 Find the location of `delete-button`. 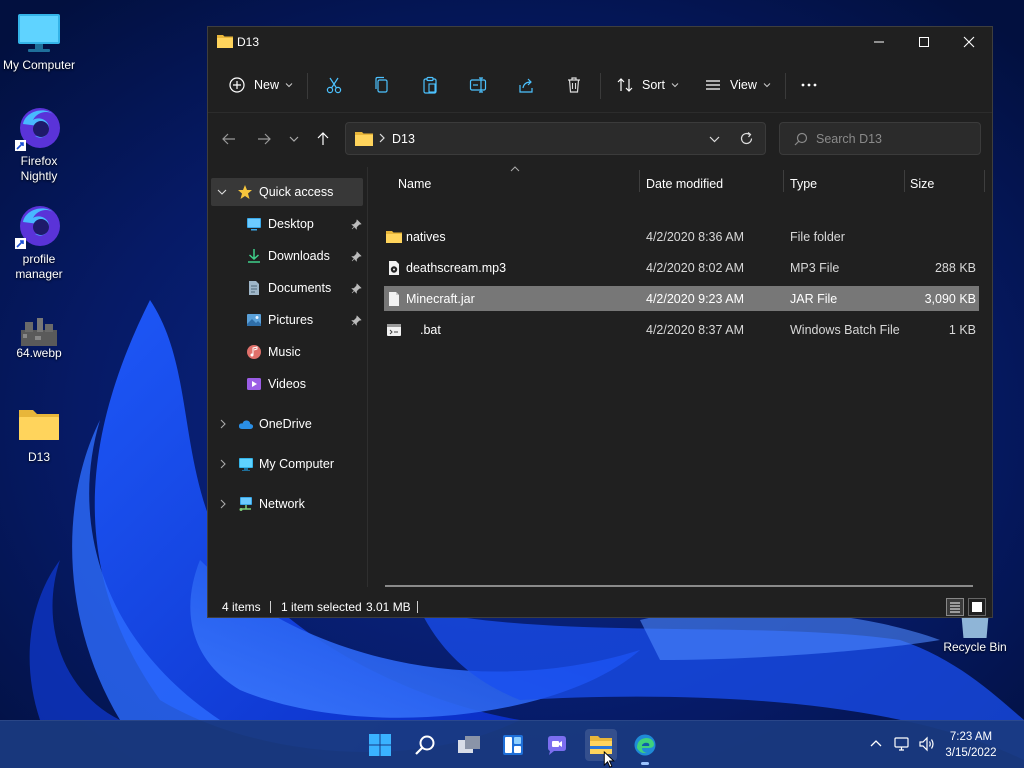

delete-button is located at coordinates (574, 85).